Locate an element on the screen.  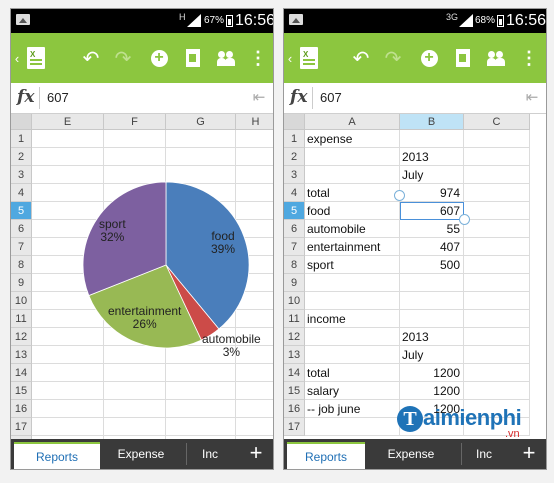
cell-a6: automobile is located at coordinates (352, 229).